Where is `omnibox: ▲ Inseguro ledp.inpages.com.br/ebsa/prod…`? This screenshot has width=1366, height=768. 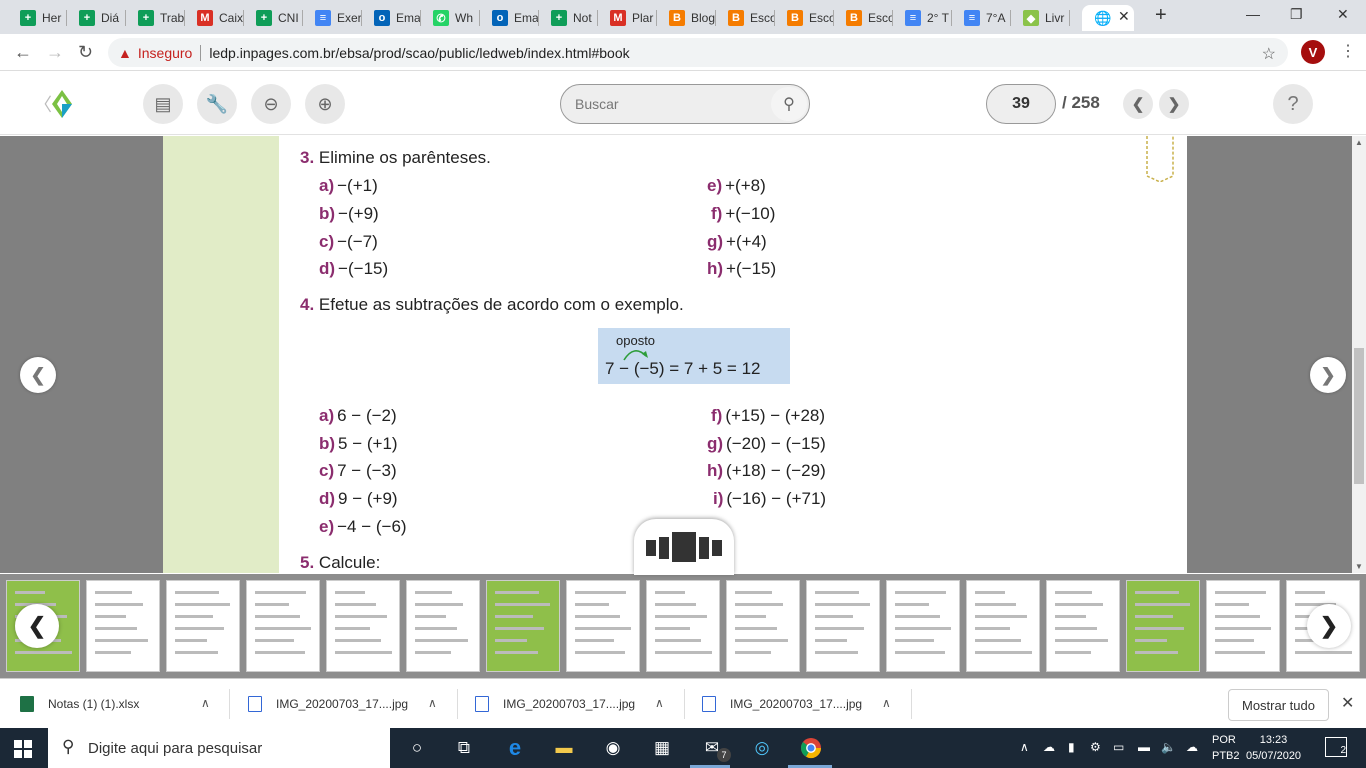 omnibox: ▲ Inseguro ledp.inpages.com.br/ebsa/prod… is located at coordinates (698, 52).